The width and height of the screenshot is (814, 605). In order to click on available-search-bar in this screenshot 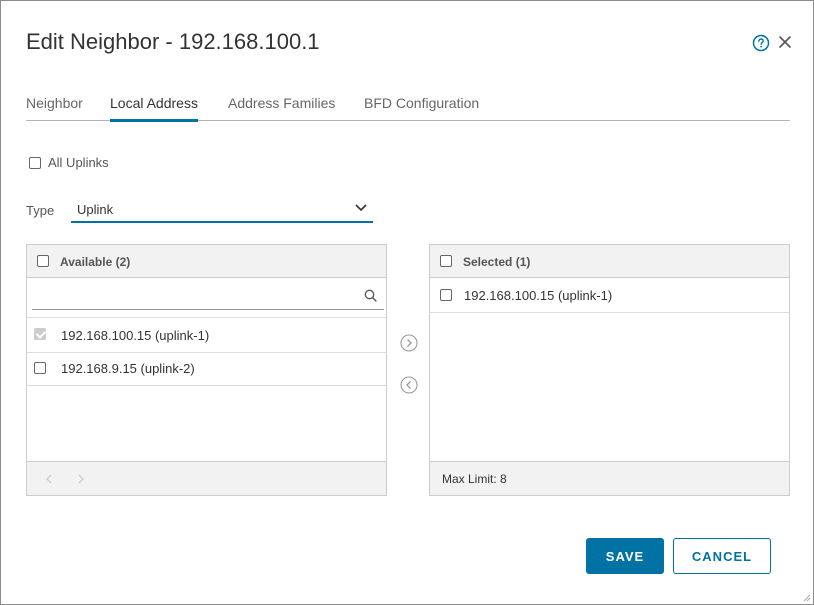, I will do `click(206, 298)`.